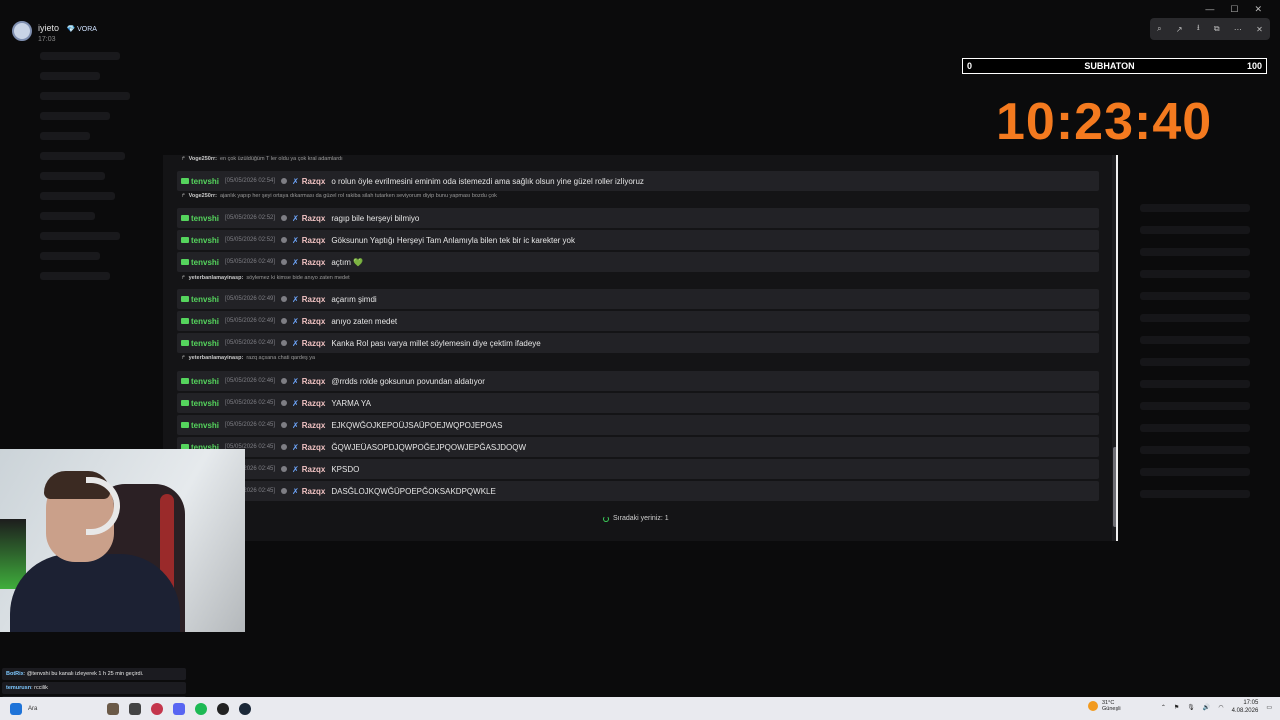 Image resolution: width=1280 pixels, height=720 pixels. What do you see at coordinates (1245, 707) in the screenshot?
I see `clock: 17:05 4.08.2026` at bounding box center [1245, 707].